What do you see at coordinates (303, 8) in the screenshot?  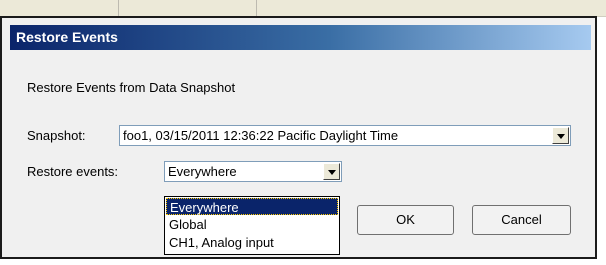 I see `background-window-strip` at bounding box center [303, 8].